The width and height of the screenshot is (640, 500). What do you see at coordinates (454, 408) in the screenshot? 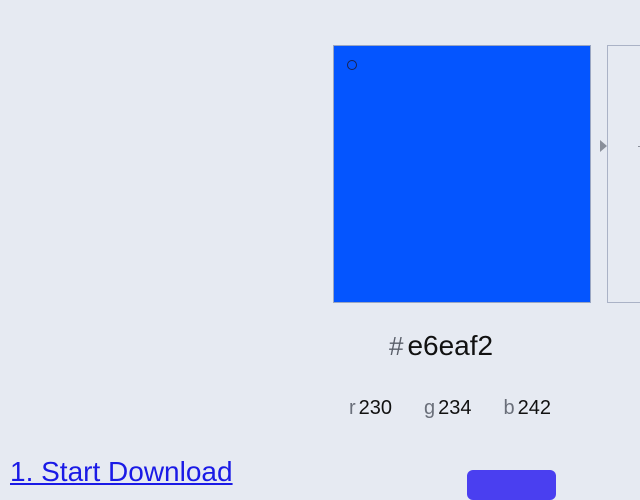
I see `green-input: 234` at bounding box center [454, 408].